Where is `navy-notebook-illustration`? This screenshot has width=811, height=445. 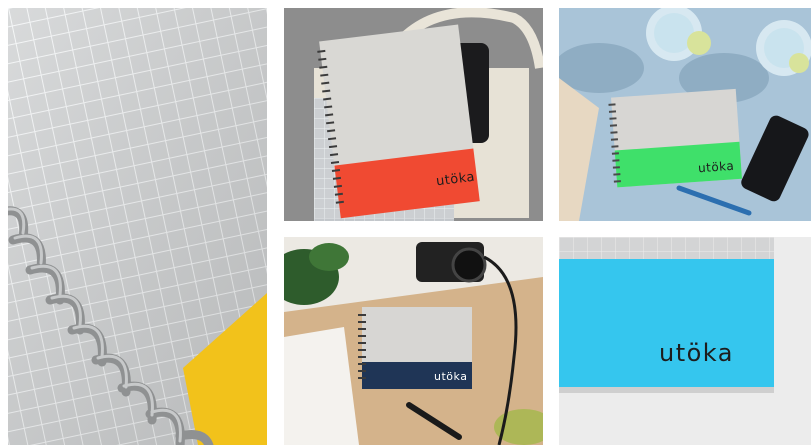
navy-notebook-illustration is located at coordinates (413, 341).